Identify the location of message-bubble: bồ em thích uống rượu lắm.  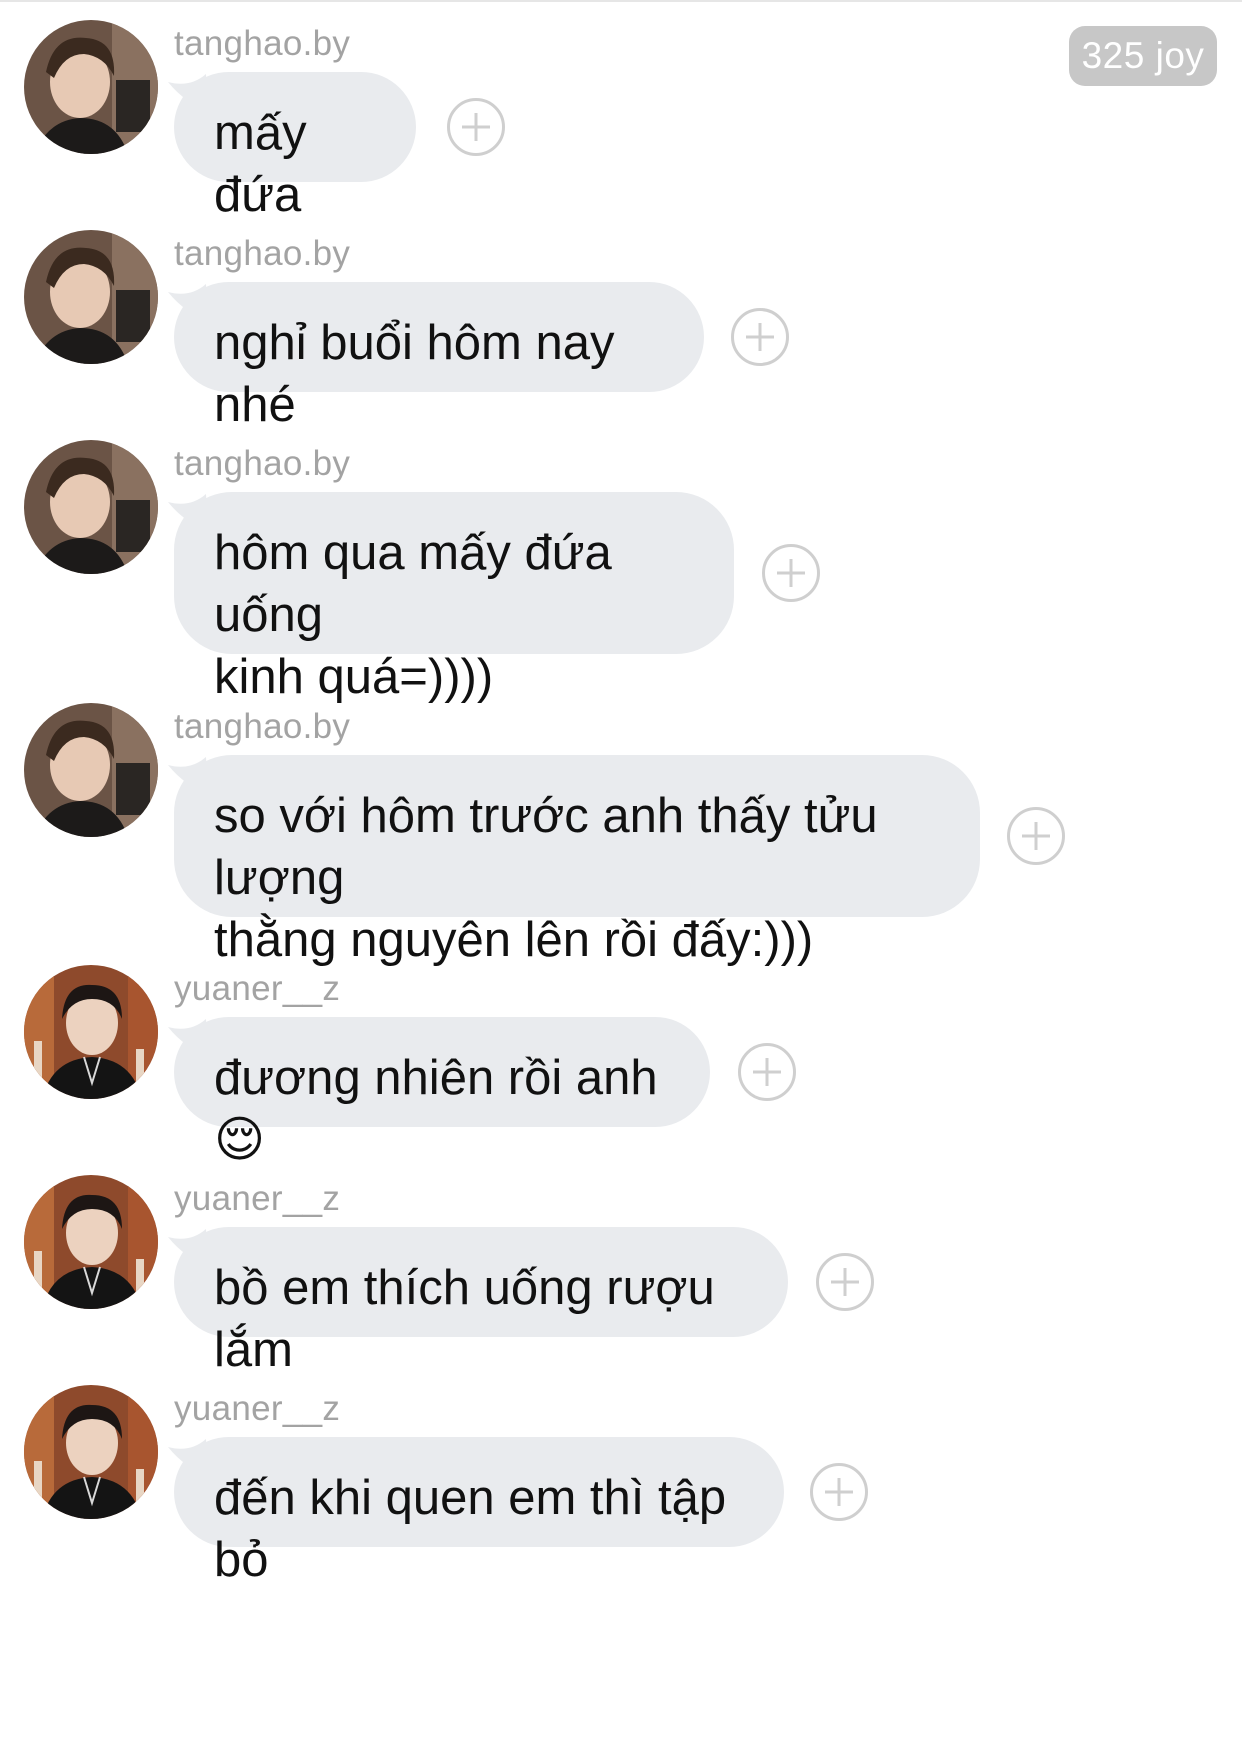
(481, 1302).